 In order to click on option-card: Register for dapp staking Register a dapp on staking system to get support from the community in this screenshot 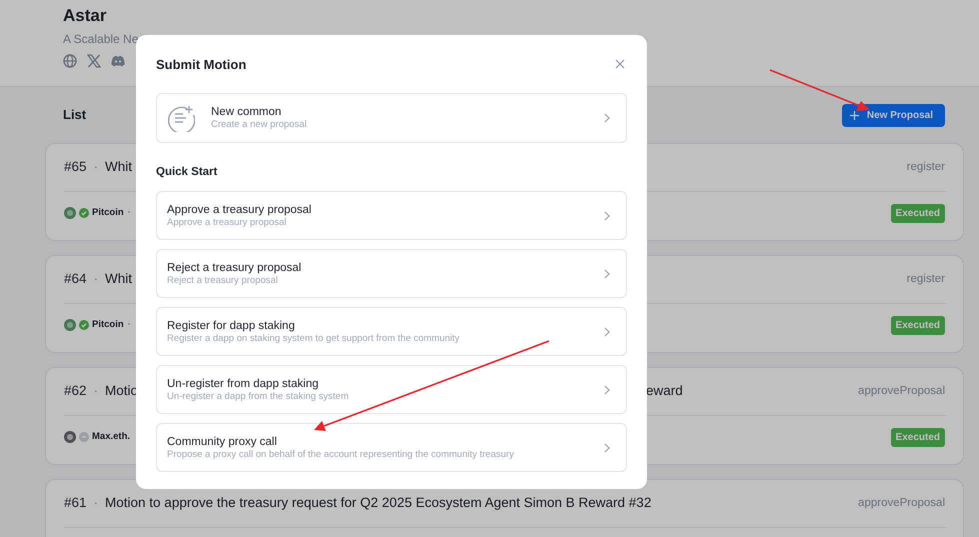, I will do `click(391, 331)`.